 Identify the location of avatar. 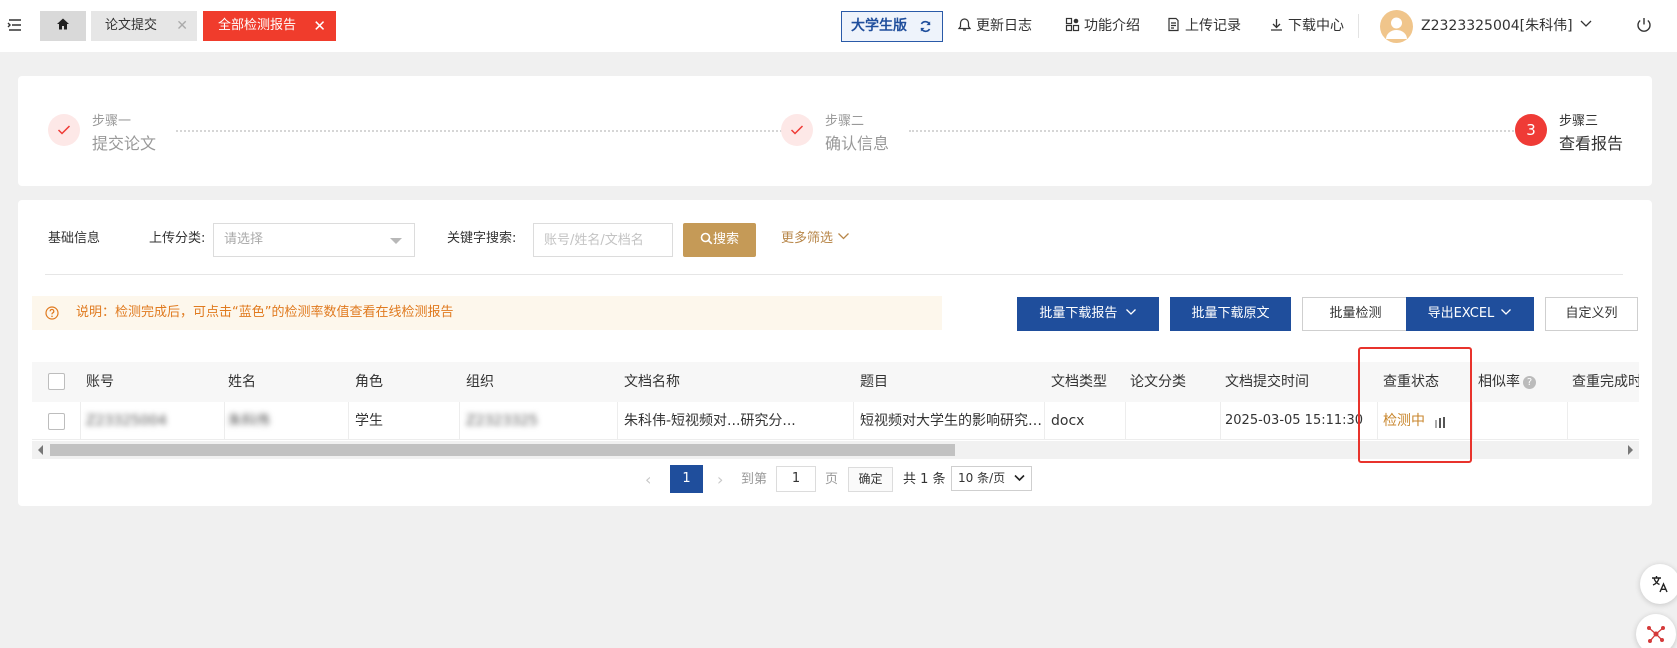
(1396, 26).